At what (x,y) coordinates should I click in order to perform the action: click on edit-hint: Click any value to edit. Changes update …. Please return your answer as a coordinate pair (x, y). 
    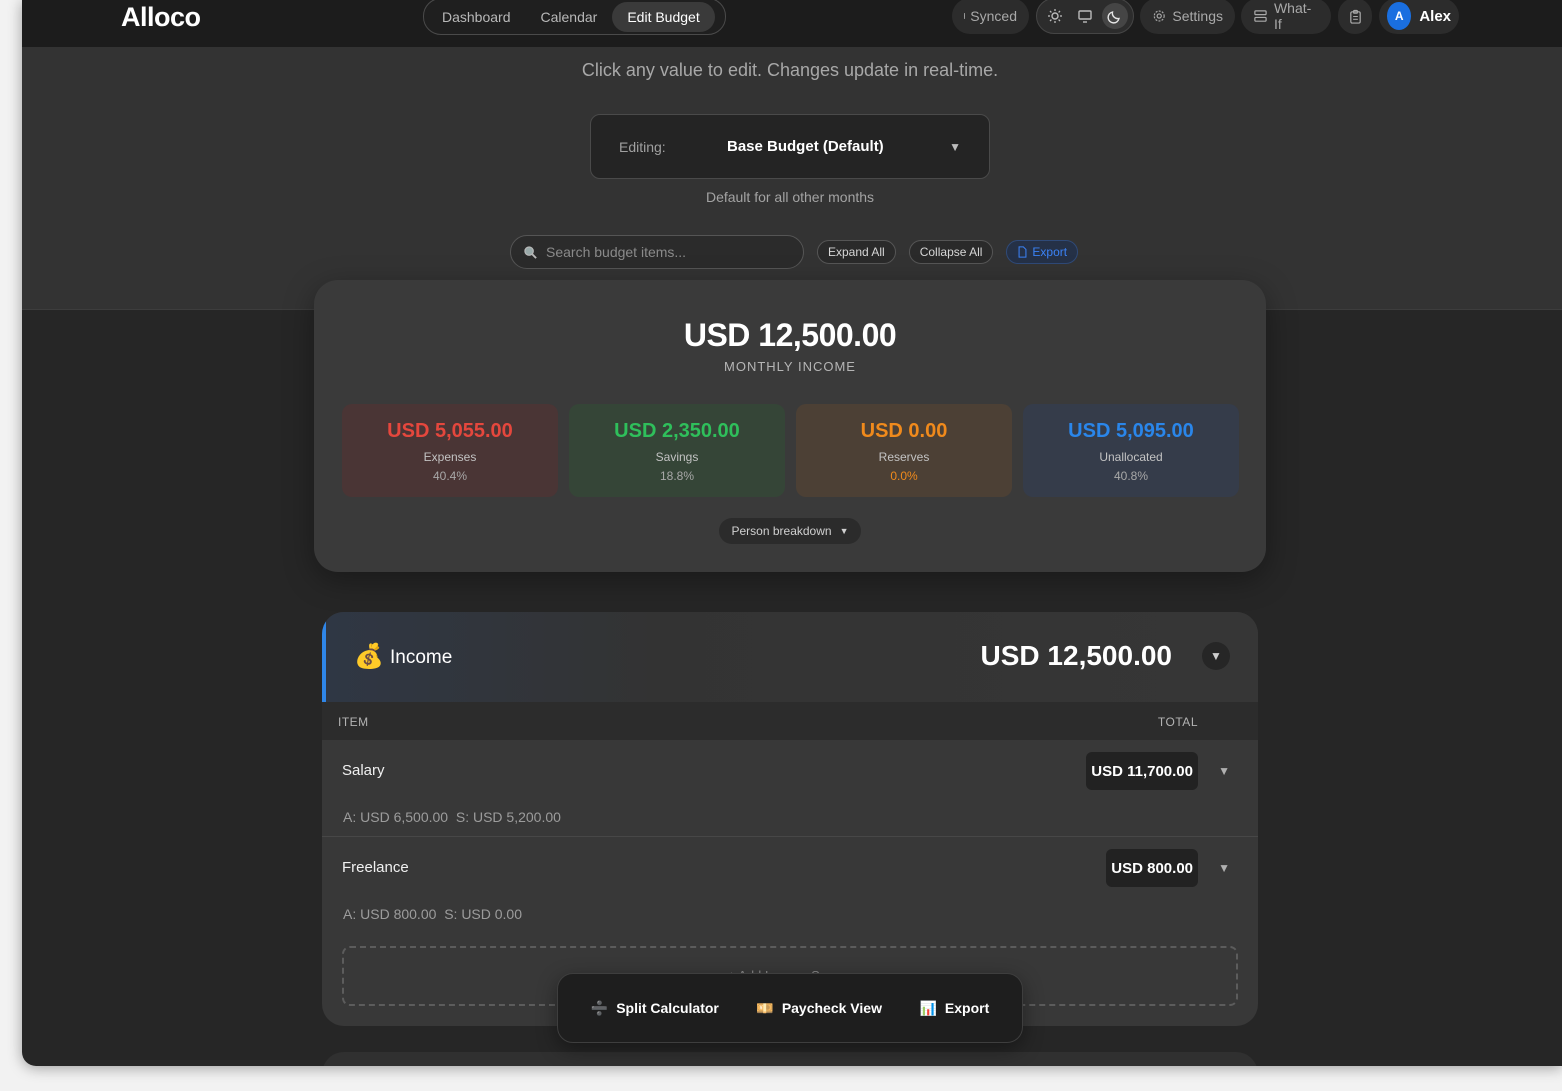
    Looking at the image, I should click on (790, 70).